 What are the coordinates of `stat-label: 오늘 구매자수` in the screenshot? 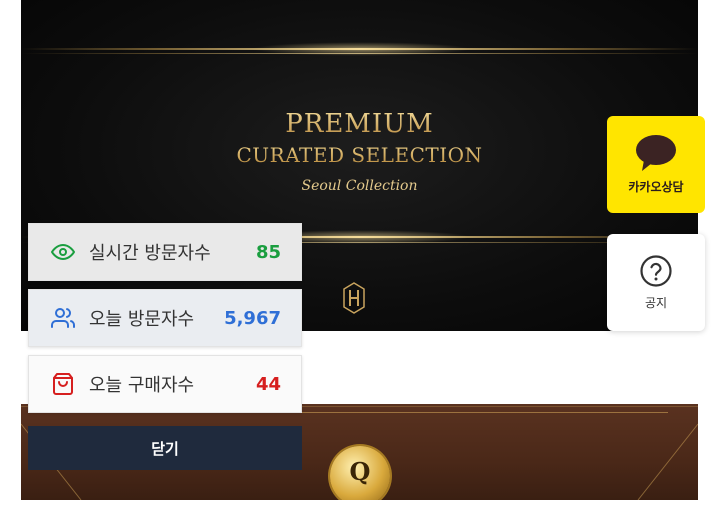 It's located at (142, 385).